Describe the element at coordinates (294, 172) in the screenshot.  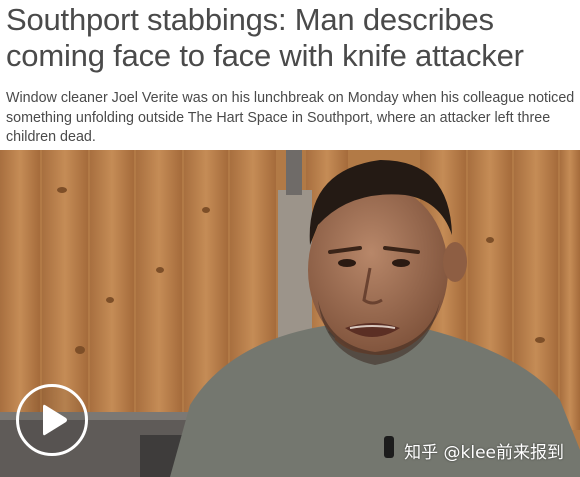
I see `drainpipe` at that location.